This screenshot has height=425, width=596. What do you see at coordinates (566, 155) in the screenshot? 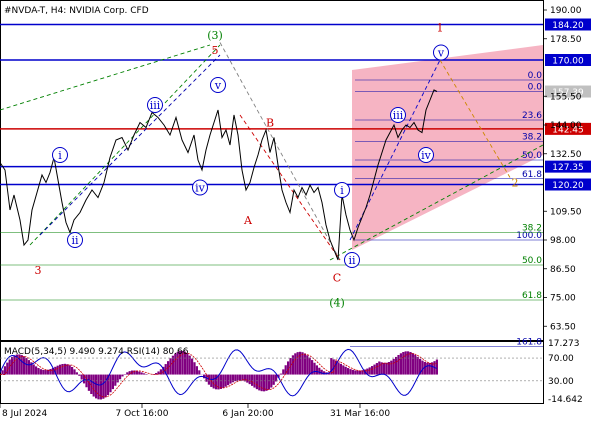
I see `price-tick-label: 132.50` at bounding box center [566, 155].